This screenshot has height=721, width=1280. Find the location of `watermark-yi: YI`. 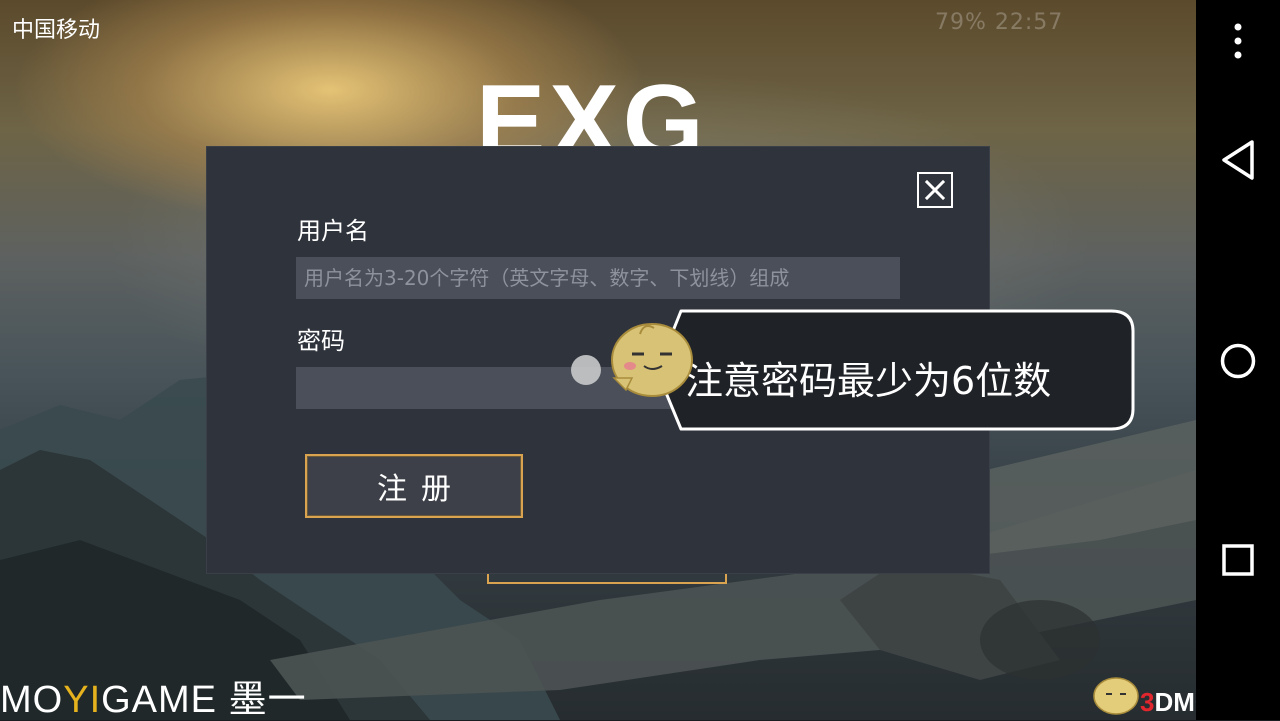

watermark-yi: YI is located at coordinates (82, 700).